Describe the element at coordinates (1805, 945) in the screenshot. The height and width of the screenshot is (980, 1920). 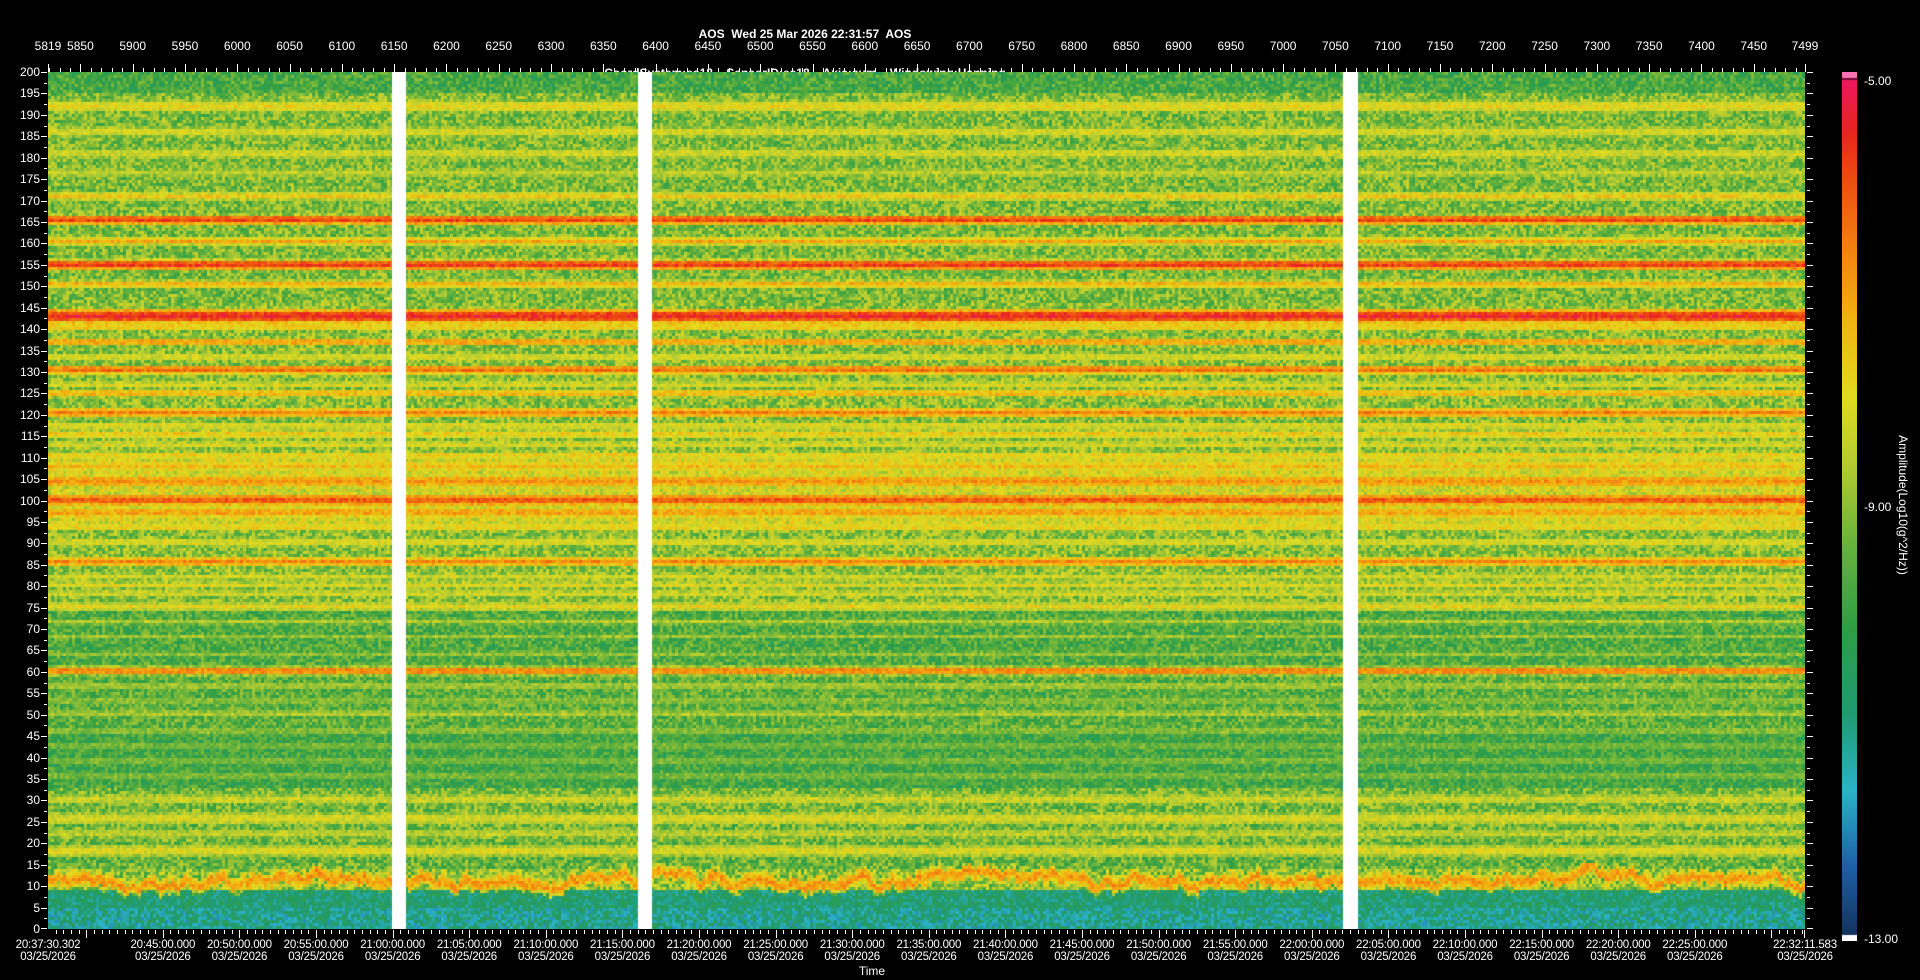
I see `time-value: 22:32:11.583` at that location.